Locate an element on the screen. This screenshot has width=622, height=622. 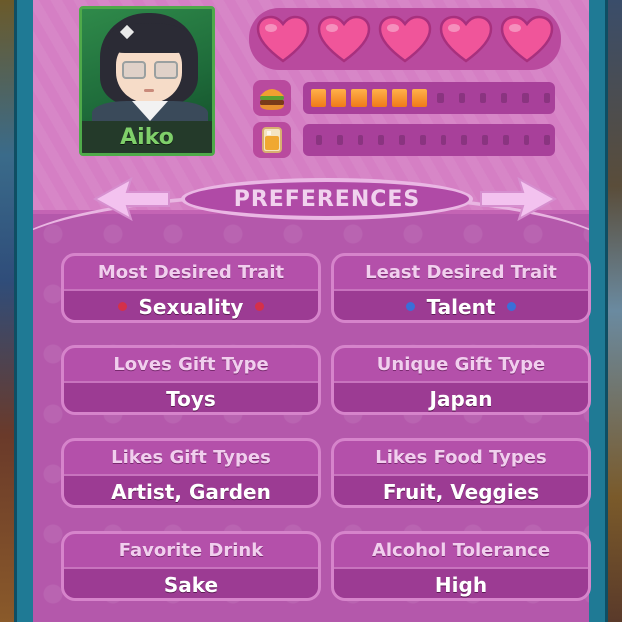
likes-food-types-card: Likes Food Types Fruit, Veggies is located at coordinates (461, 473).